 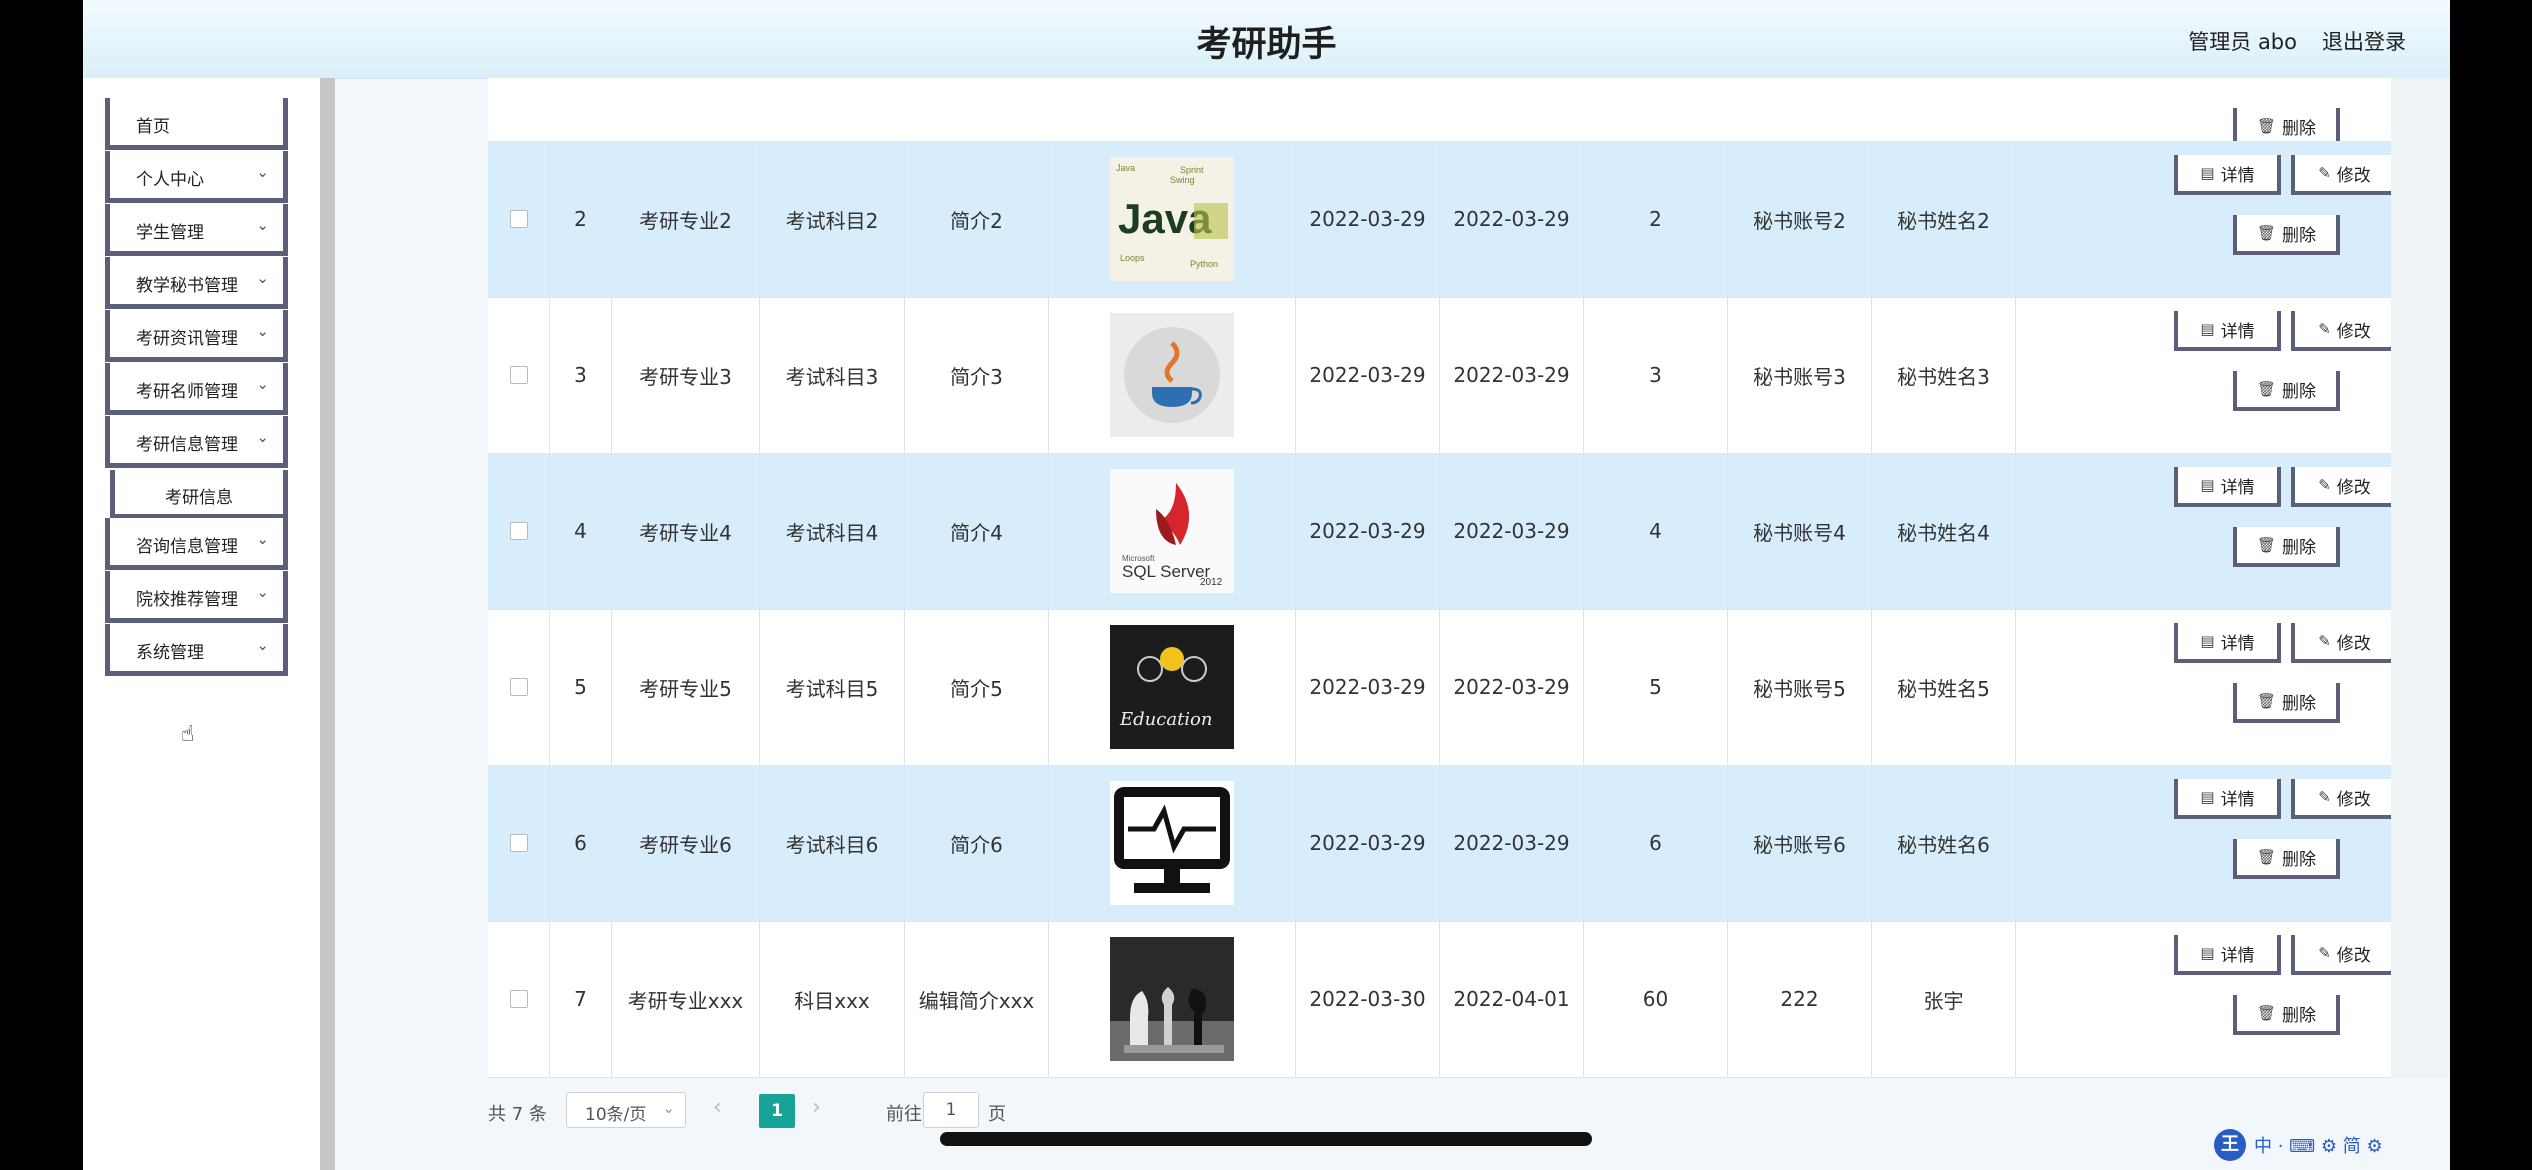 What do you see at coordinates (832, 375) in the screenshot?
I see `cell-subject: 考试科目3` at bounding box center [832, 375].